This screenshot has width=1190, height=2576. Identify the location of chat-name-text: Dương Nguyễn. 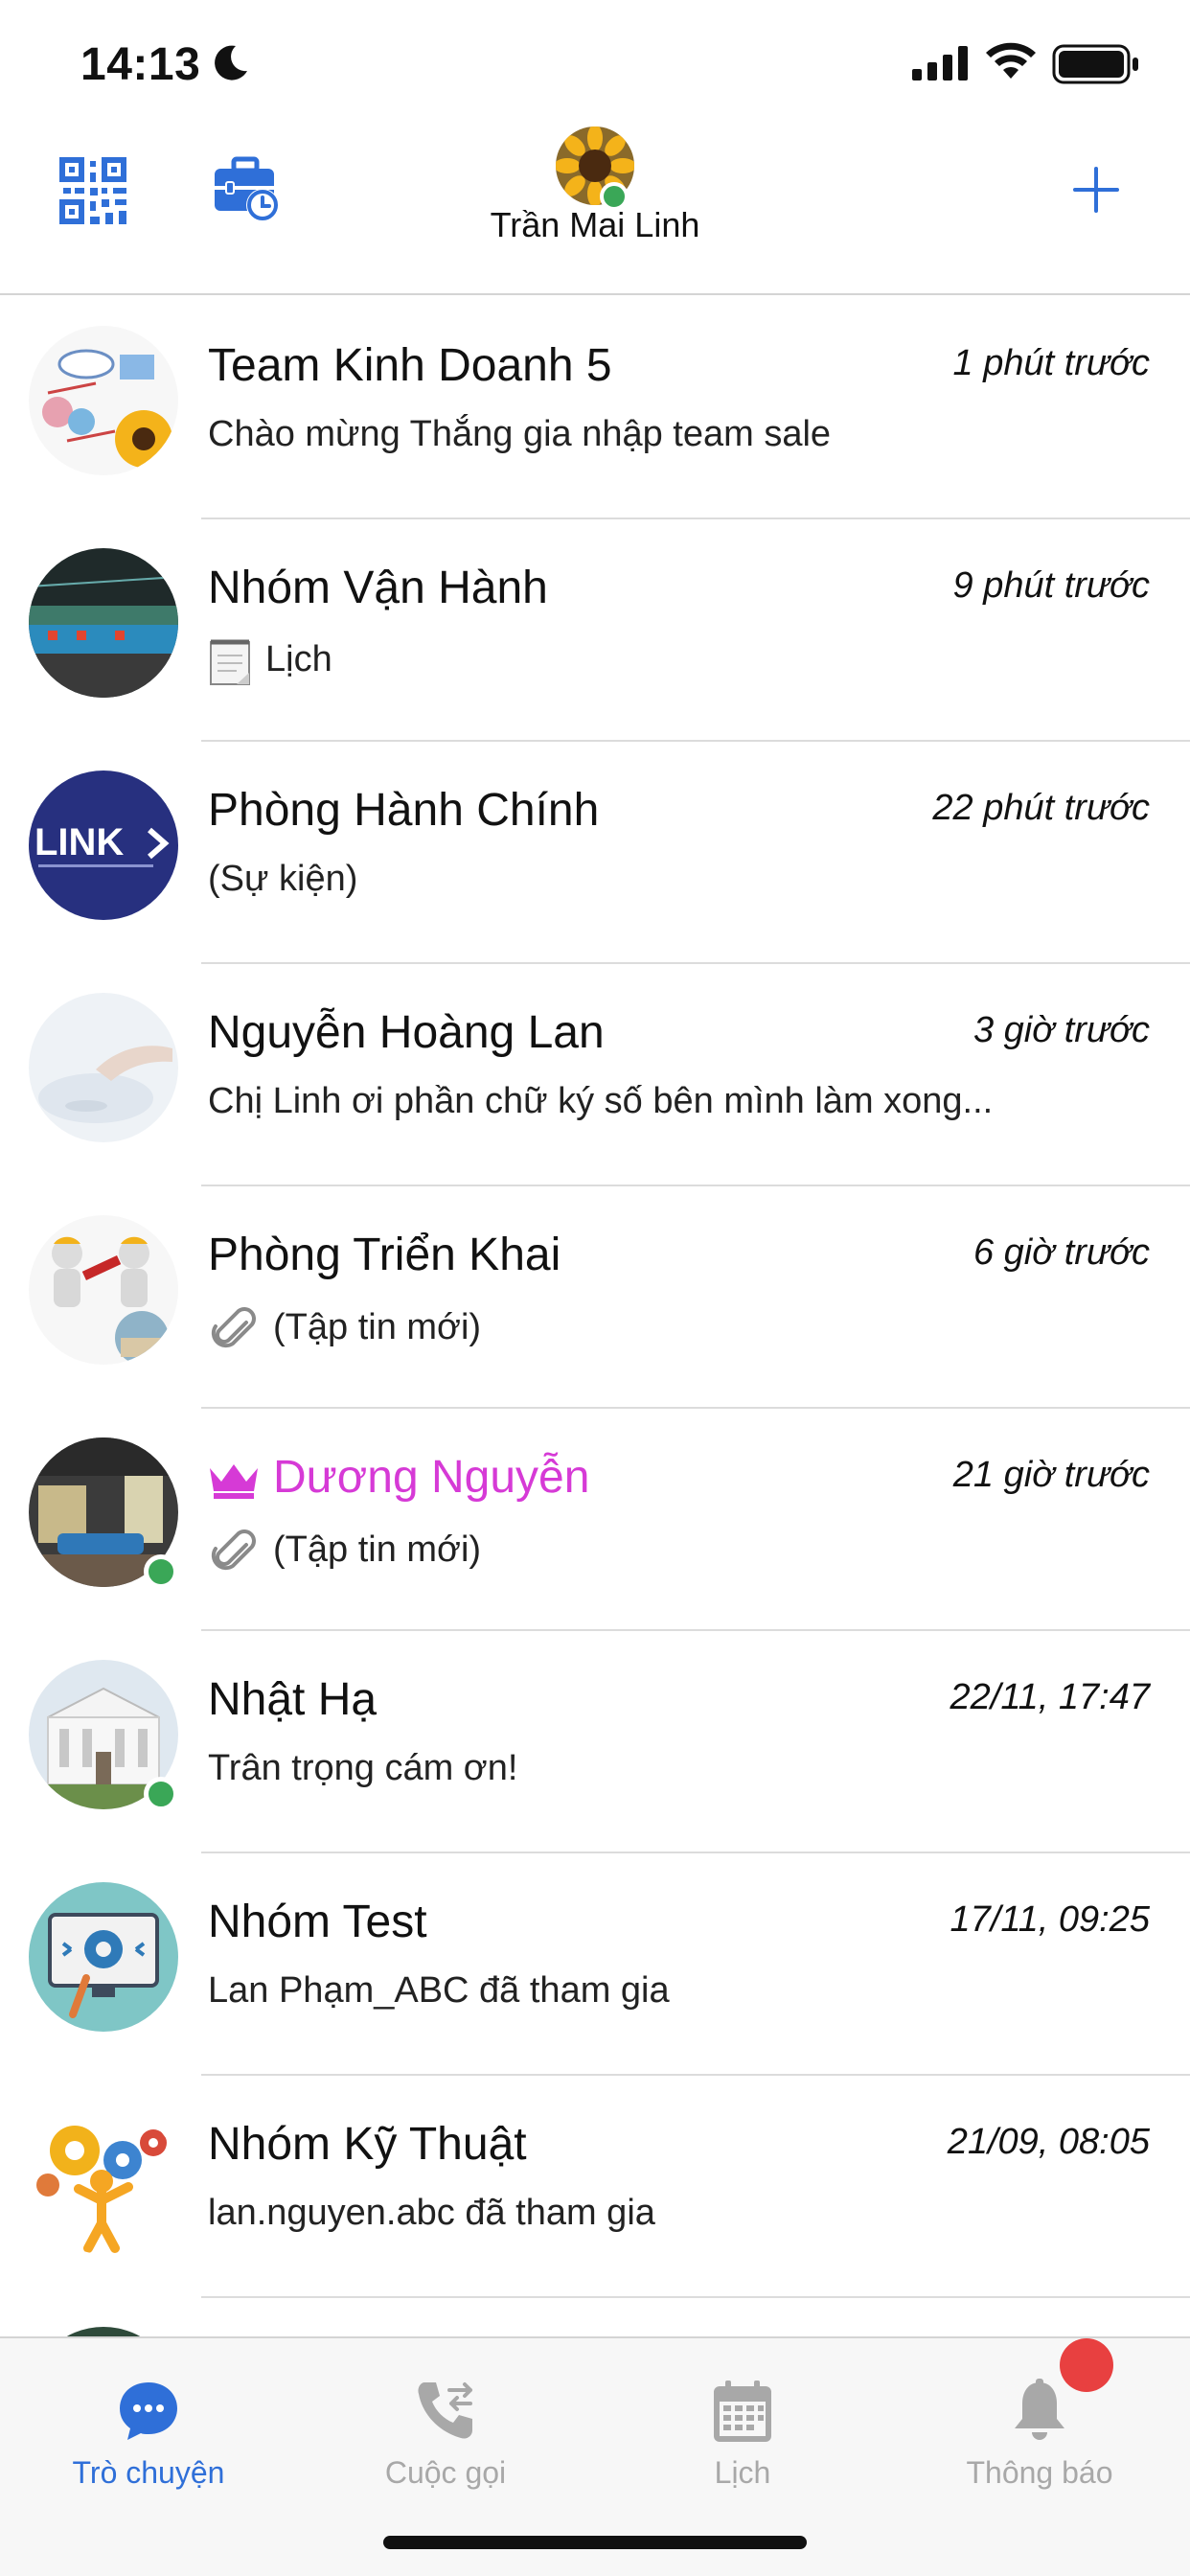
(432, 1477).